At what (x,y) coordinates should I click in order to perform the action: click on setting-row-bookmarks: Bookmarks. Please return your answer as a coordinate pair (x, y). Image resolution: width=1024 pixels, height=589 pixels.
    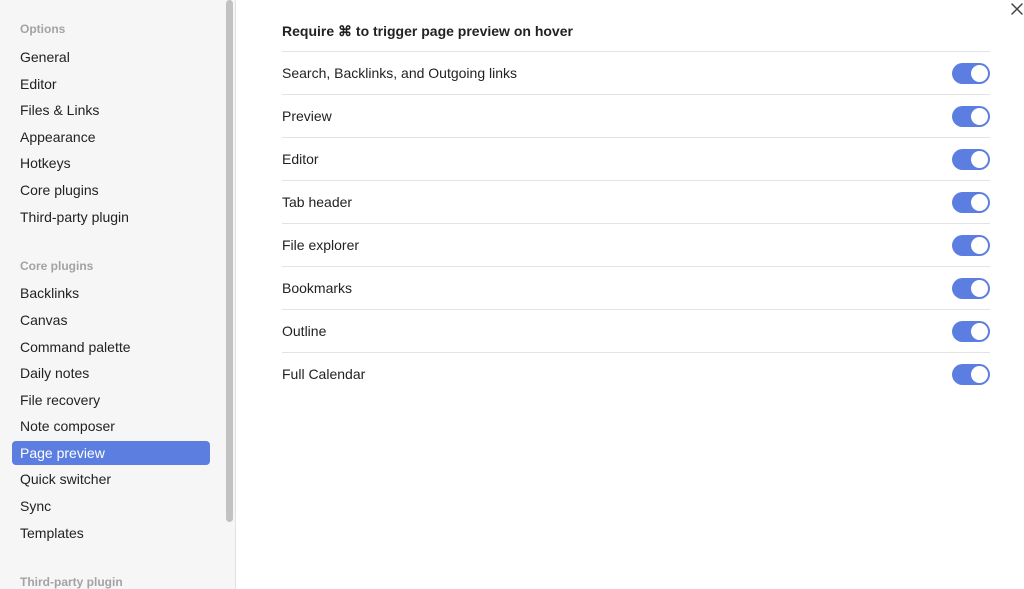
    Looking at the image, I should click on (636, 288).